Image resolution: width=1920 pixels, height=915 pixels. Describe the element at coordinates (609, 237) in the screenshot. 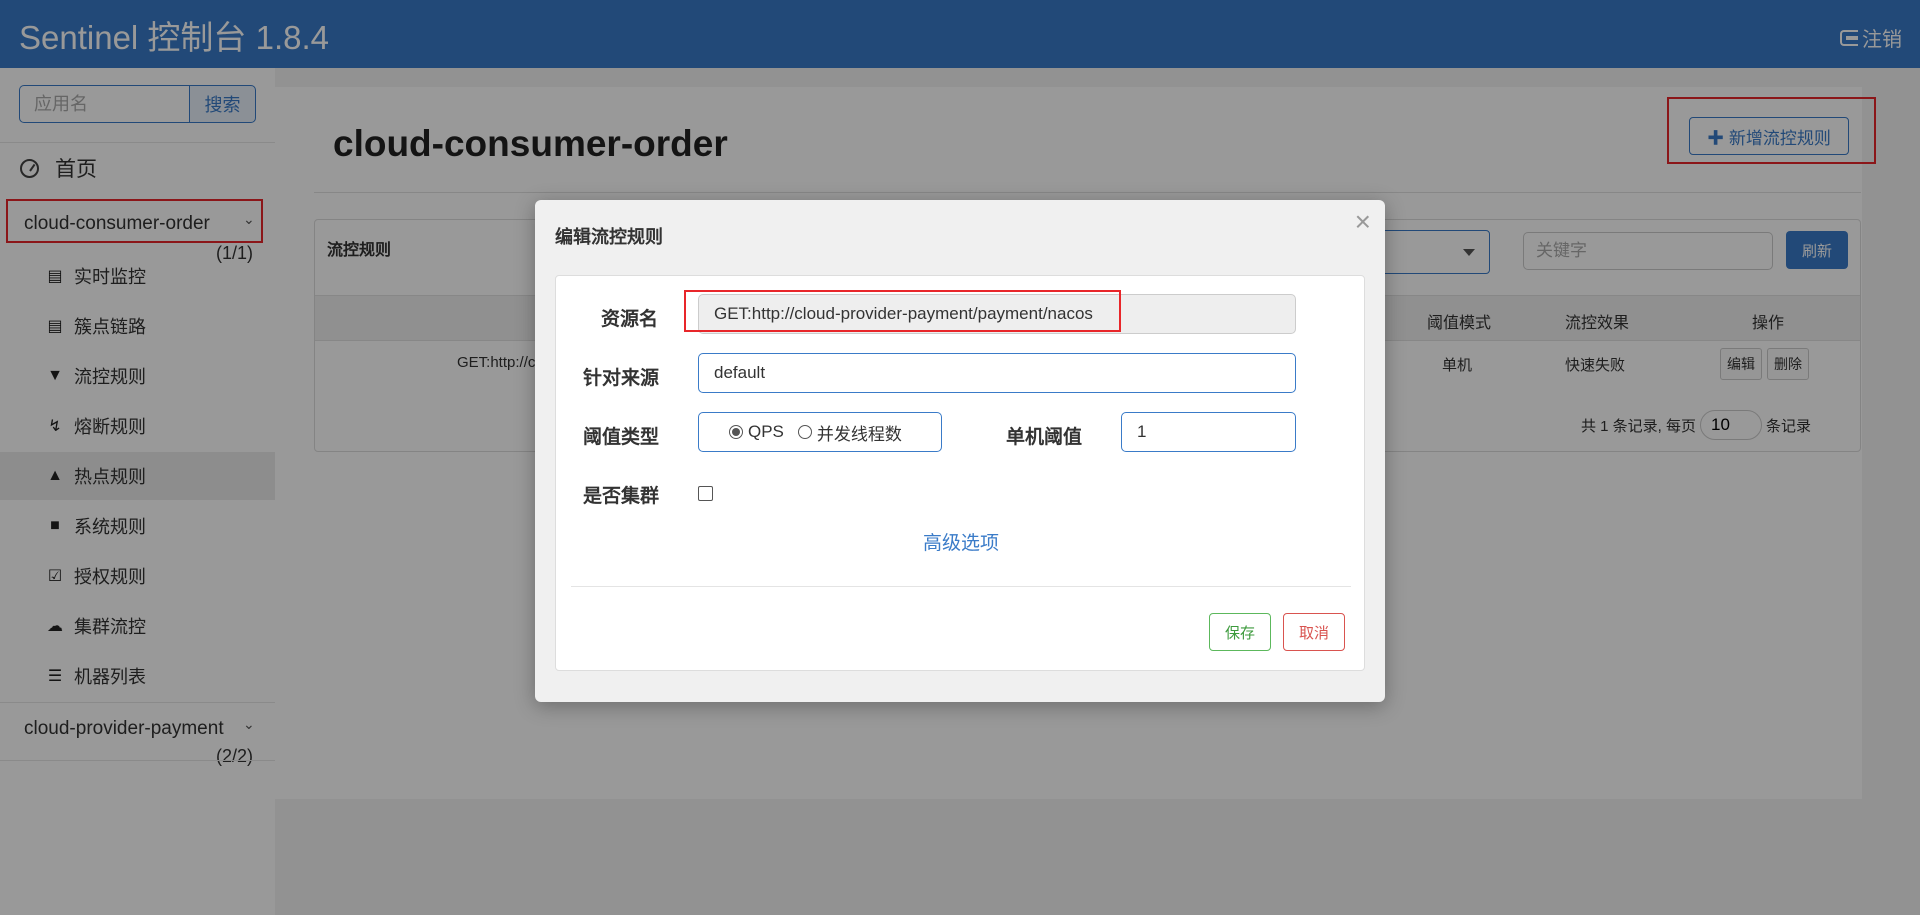

I see `dialog-title: 编辑流控规则` at that location.